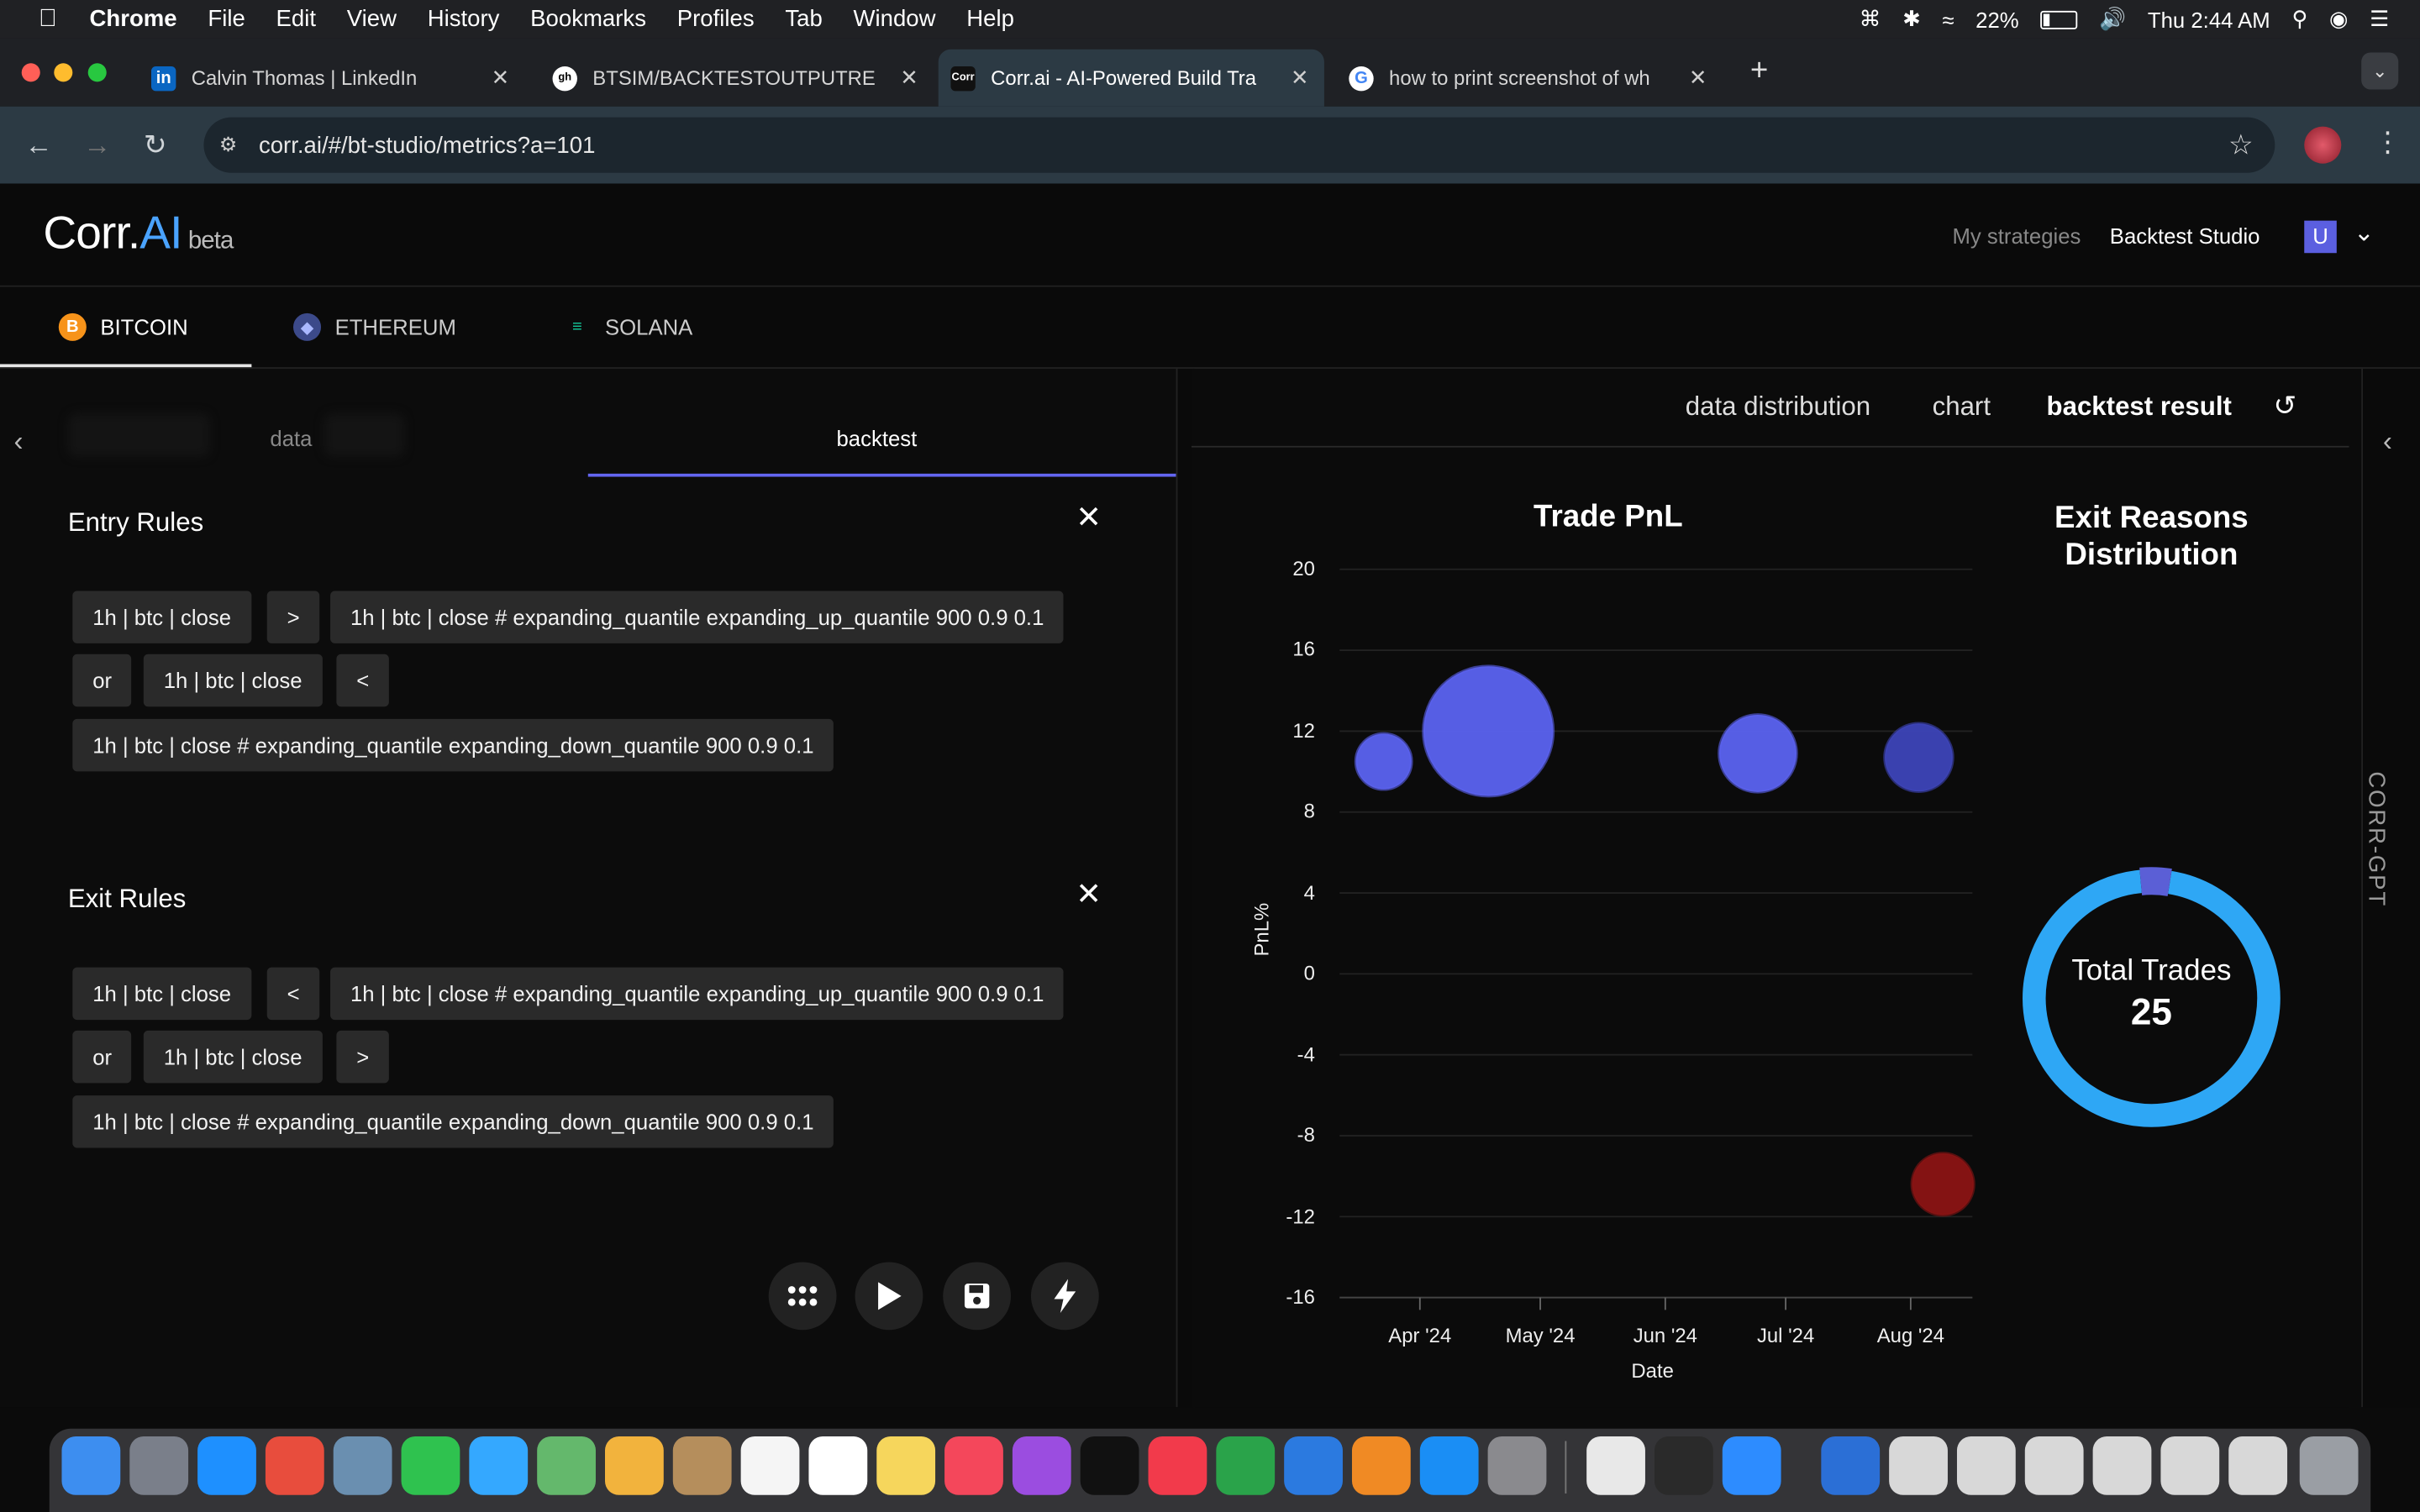  What do you see at coordinates (1239, 145) in the screenshot?
I see `address-bar: ⚙ corr.ai/#/bt-studio/metrics?a=101 ☆` at bounding box center [1239, 145].